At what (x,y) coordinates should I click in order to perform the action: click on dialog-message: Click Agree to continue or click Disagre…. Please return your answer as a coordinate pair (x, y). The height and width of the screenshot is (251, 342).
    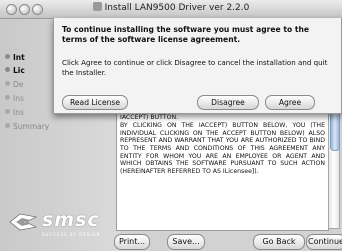
    Looking at the image, I should click on (195, 67).